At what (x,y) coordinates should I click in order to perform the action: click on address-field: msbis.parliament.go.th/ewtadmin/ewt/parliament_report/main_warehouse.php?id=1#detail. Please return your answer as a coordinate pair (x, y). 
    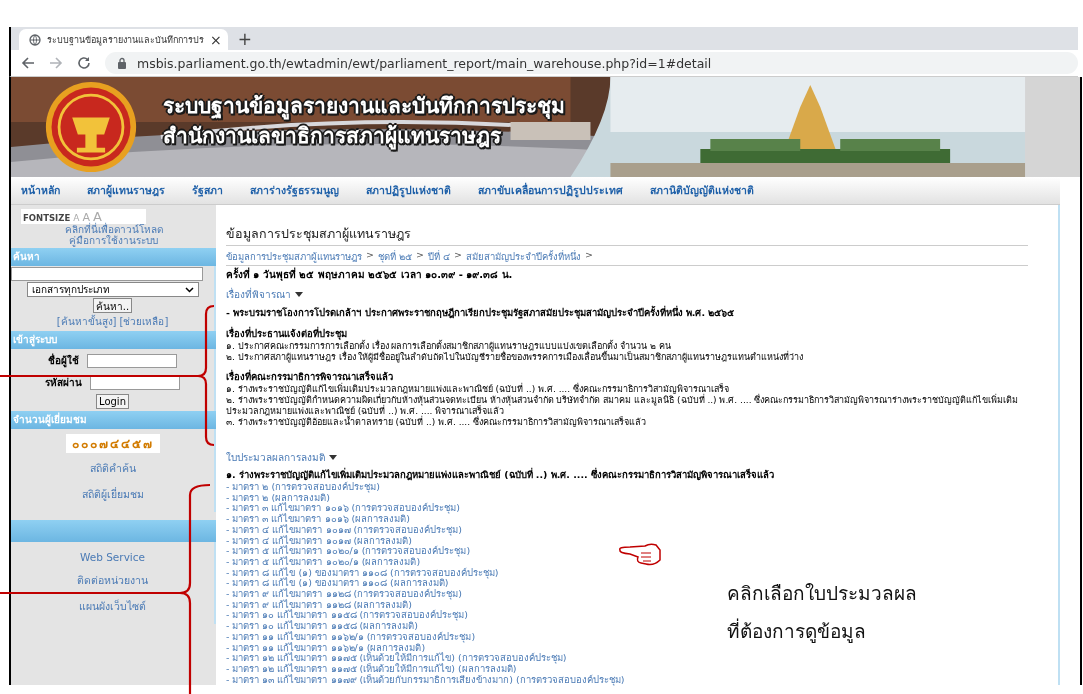
    Looking at the image, I should click on (591, 63).